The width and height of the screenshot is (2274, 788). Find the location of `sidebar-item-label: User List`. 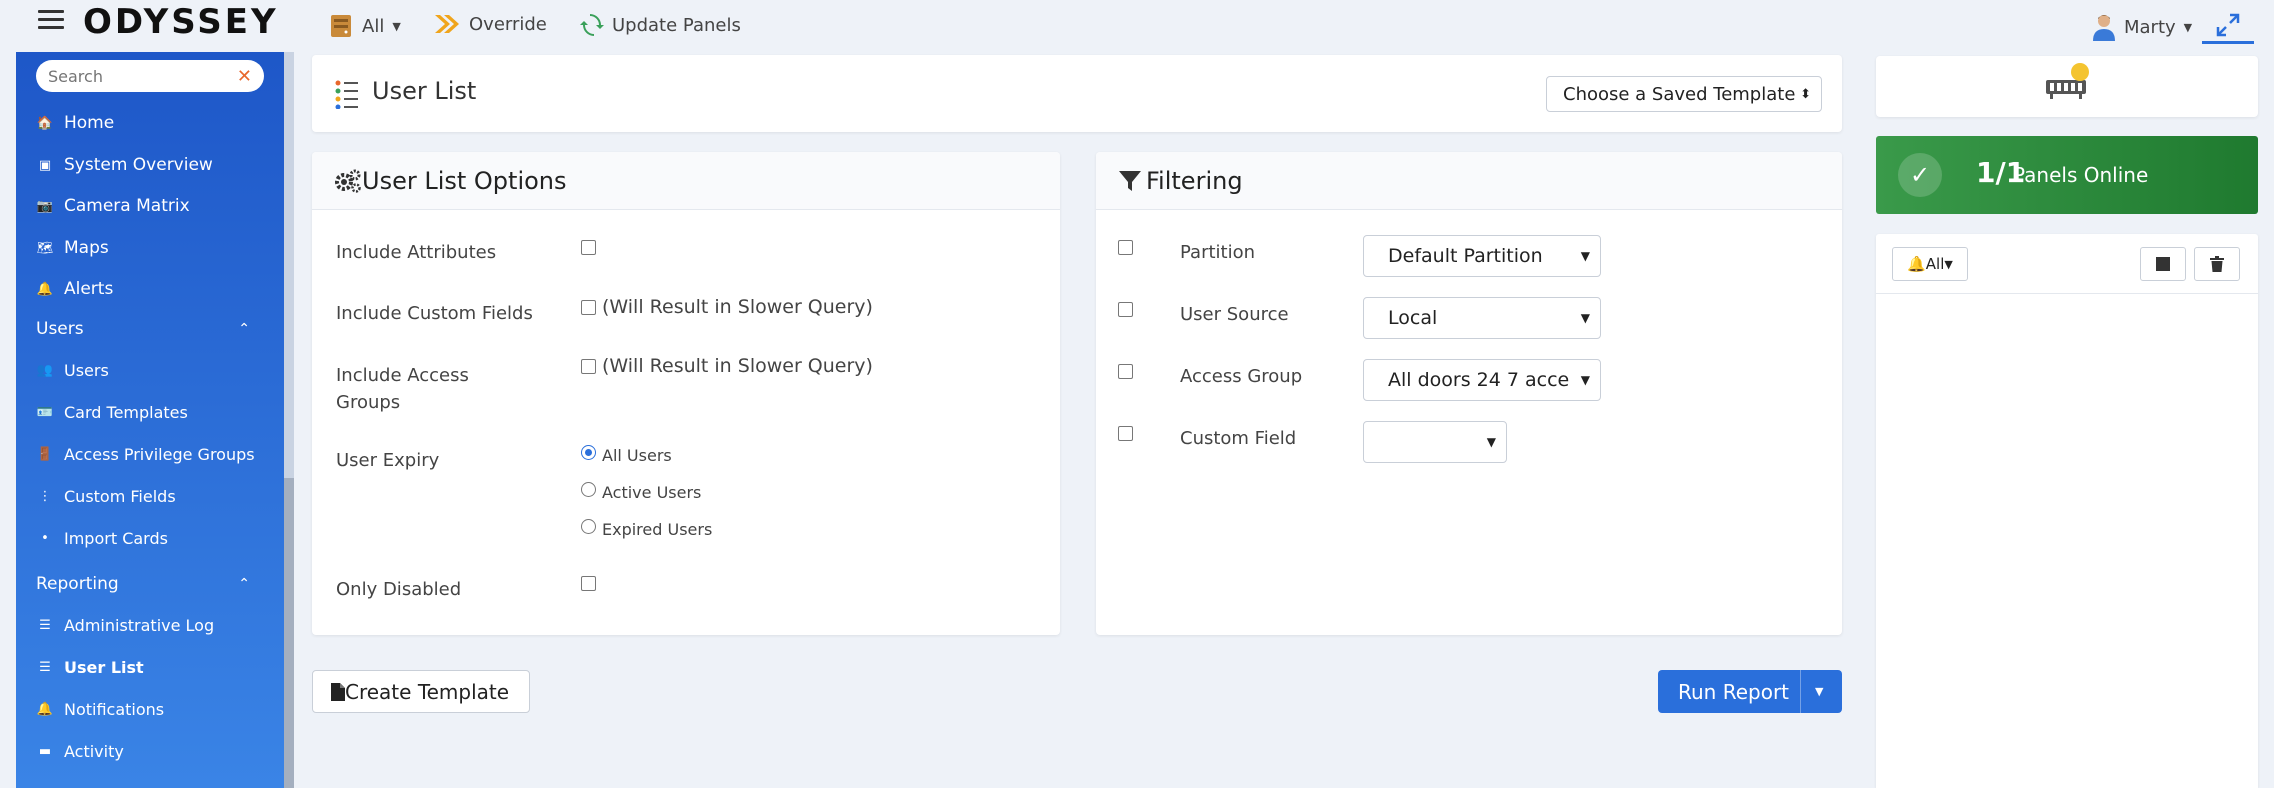

sidebar-item-label: User List is located at coordinates (104, 667).